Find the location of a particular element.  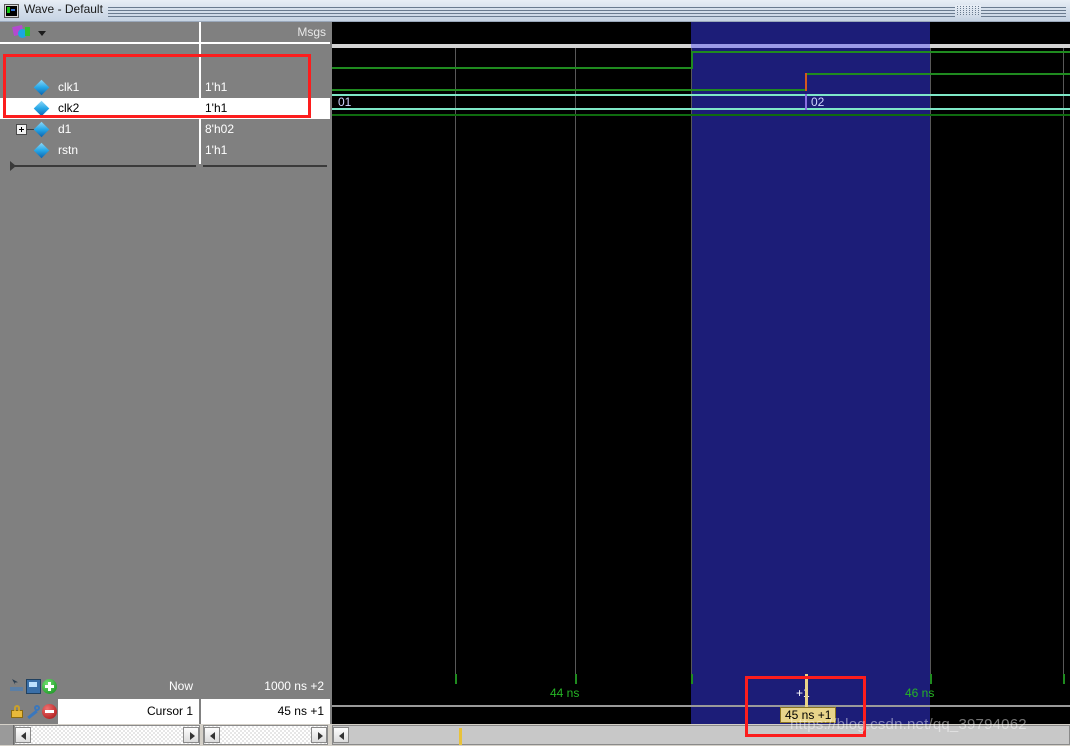

signal-row-clk1: clk1 1'h1 is located at coordinates (165, 87).